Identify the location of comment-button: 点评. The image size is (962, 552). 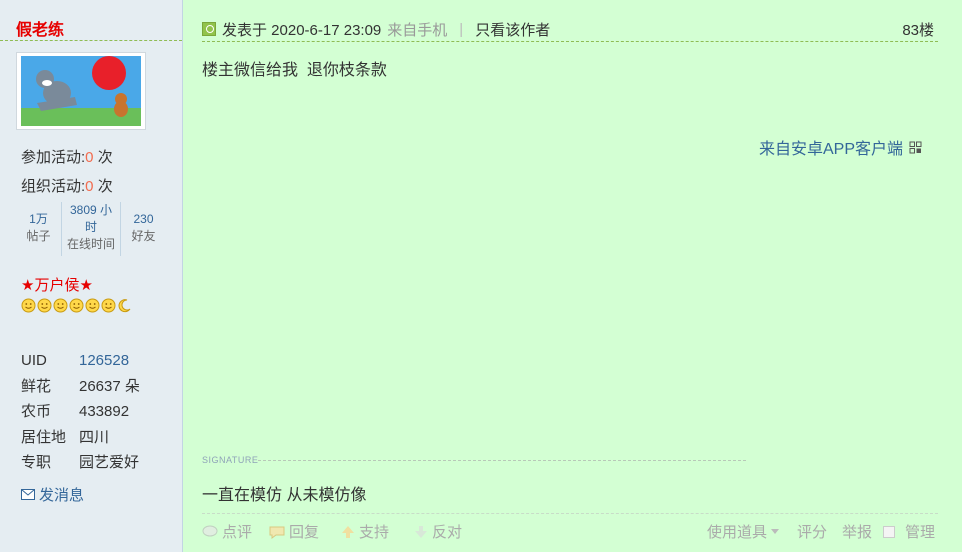
(227, 531).